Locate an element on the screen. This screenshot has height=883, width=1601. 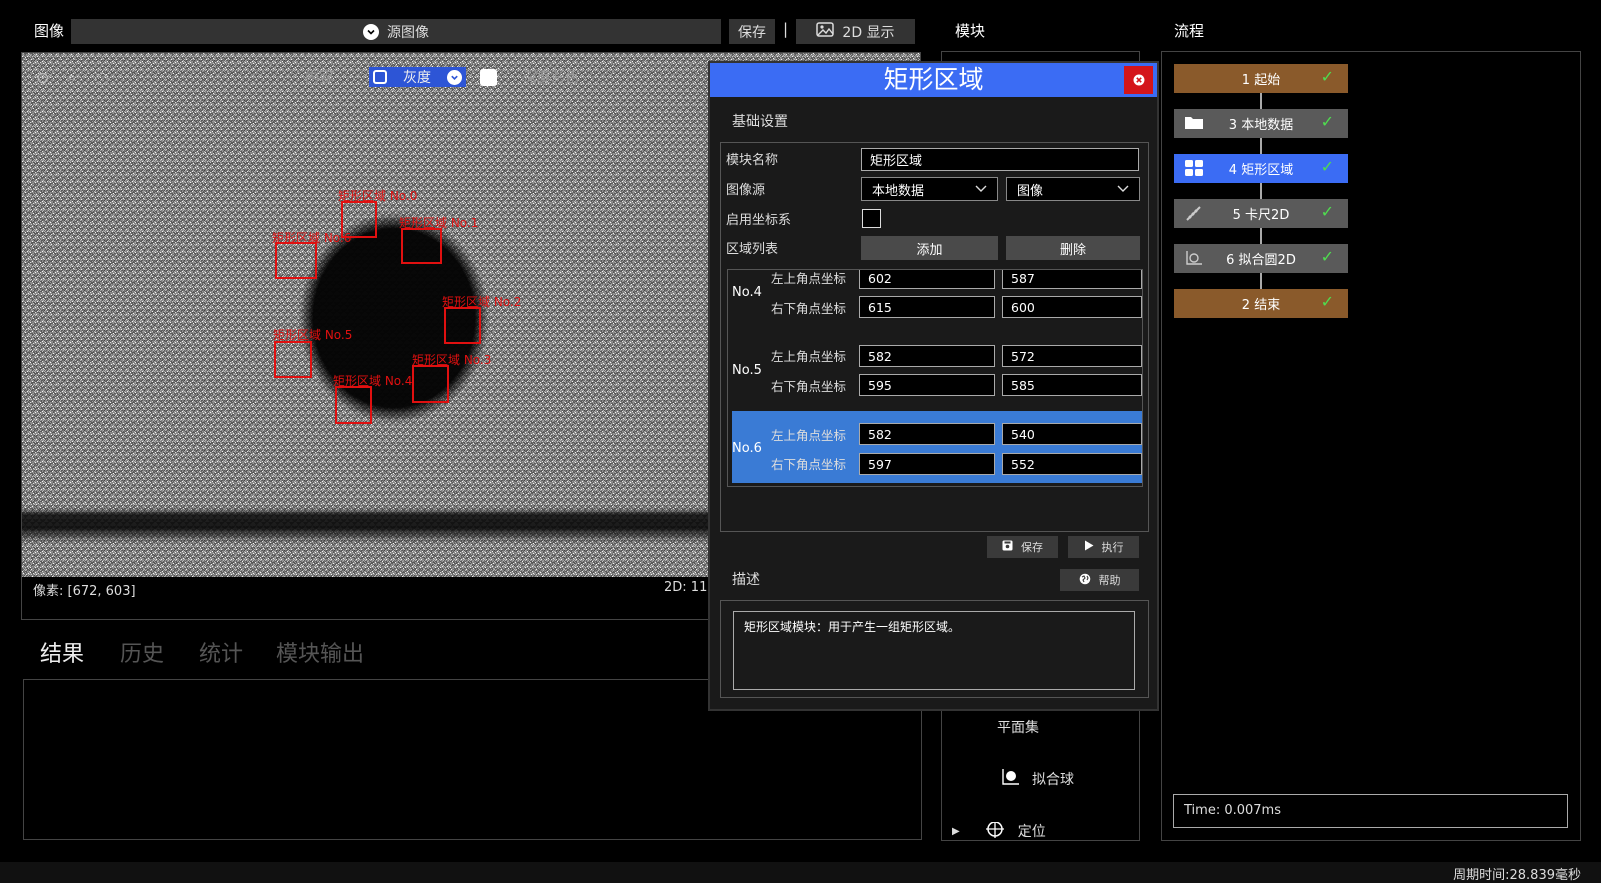
module-item-locate: ▶ 定位 is located at coordinates (999, 831).